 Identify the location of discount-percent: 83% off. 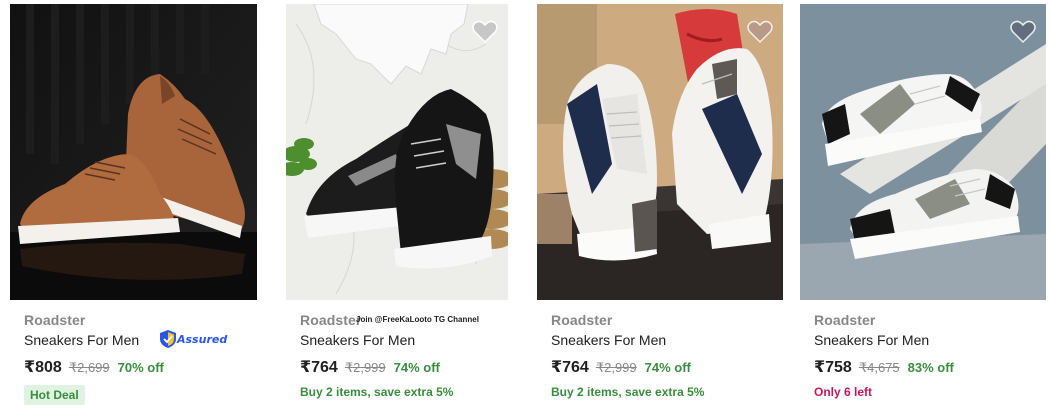
(930, 367).